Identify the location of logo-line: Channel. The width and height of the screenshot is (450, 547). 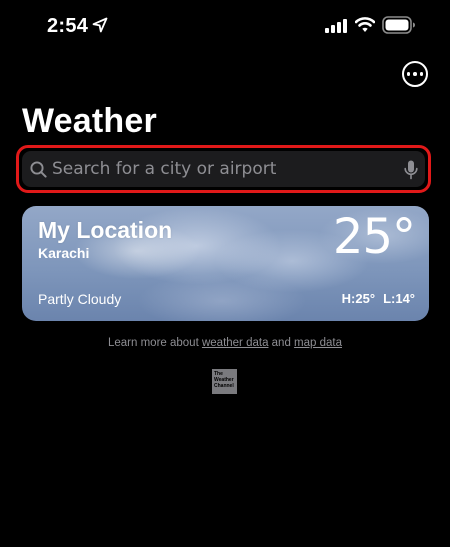
(224, 386).